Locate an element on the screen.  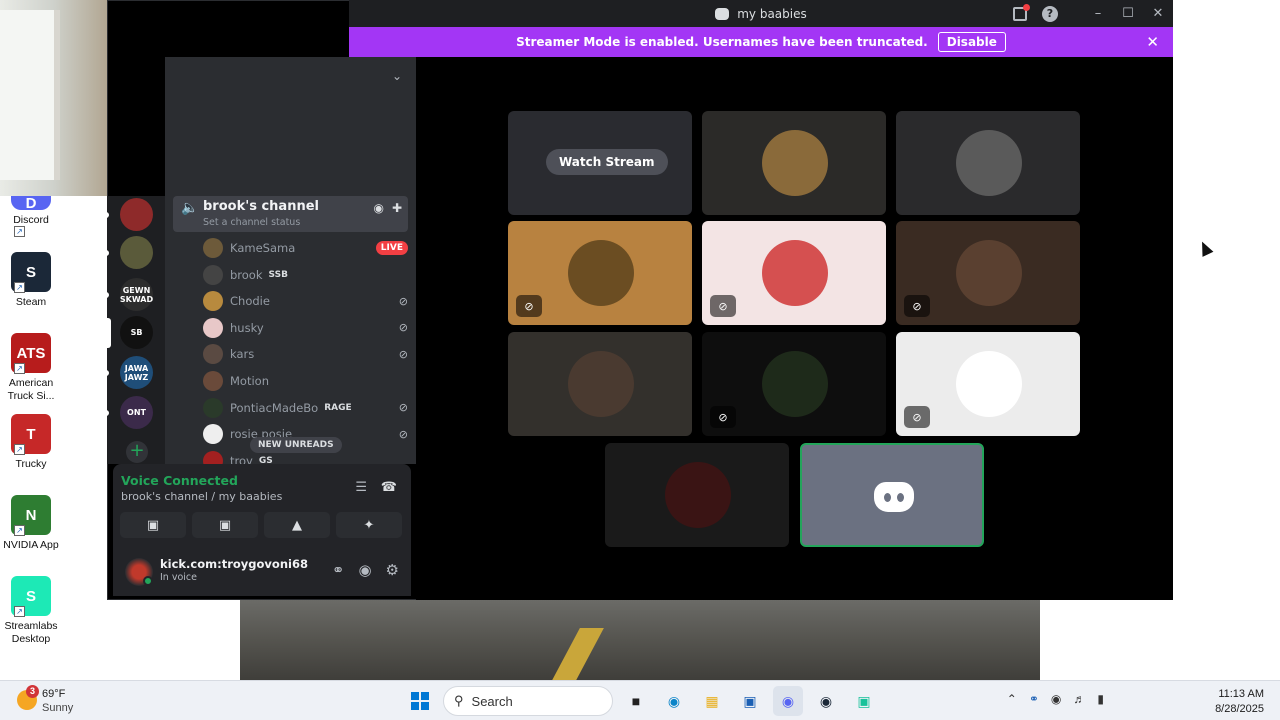
speaker-icon: 🔈 is located at coordinates (190, 208).